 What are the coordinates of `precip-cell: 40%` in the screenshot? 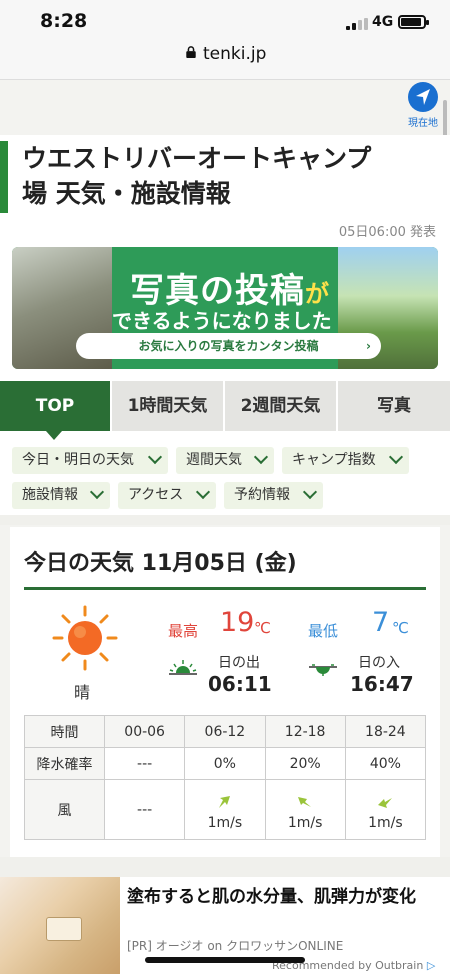 It's located at (385, 763).